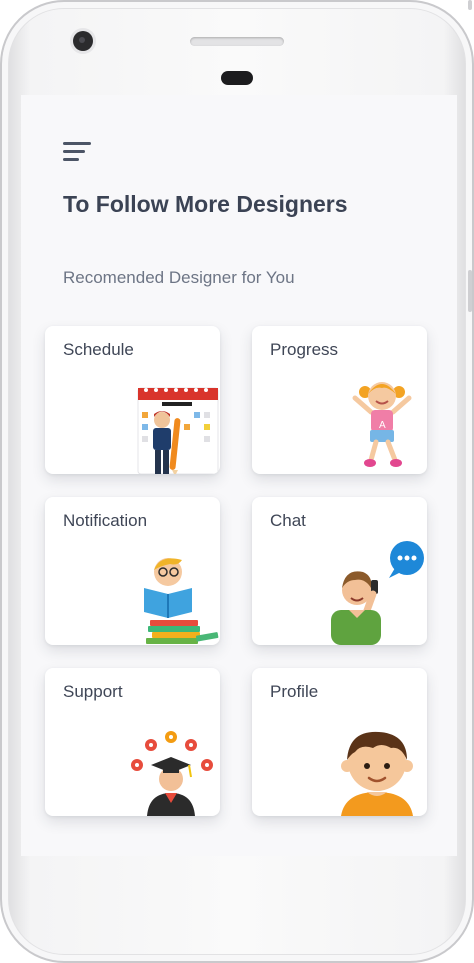  I want to click on svg-text: A, so click(382, 425).